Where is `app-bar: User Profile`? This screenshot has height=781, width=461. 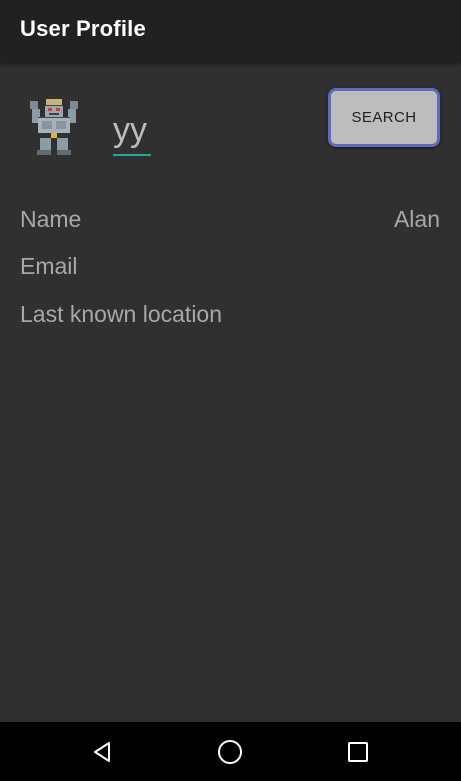 app-bar: User Profile is located at coordinates (230, 31).